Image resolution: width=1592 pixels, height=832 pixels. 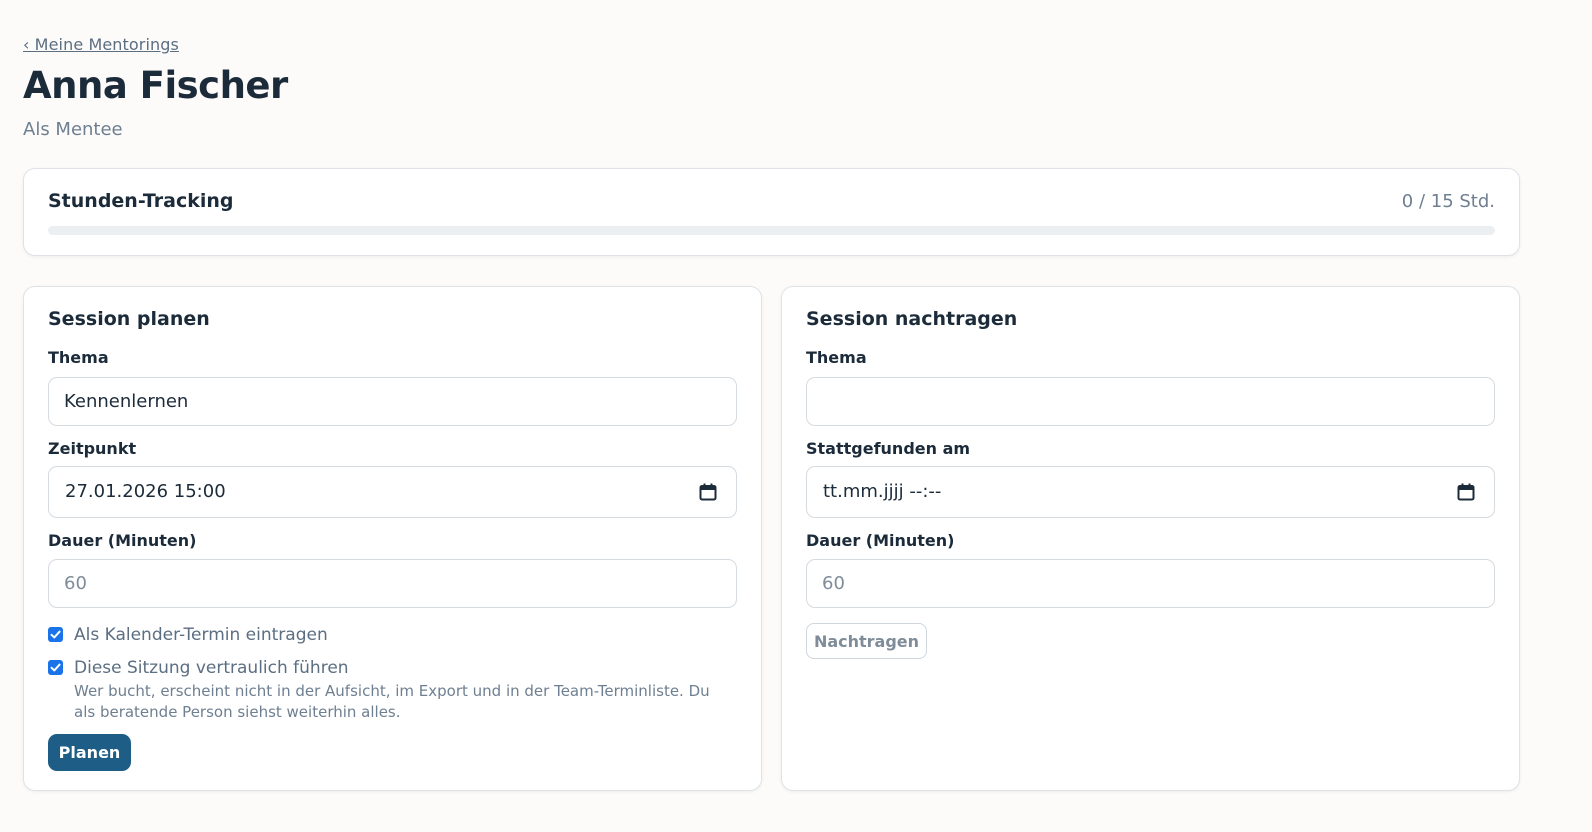 I want to click on log-session-heading: Session nachtragen, so click(x=912, y=319).